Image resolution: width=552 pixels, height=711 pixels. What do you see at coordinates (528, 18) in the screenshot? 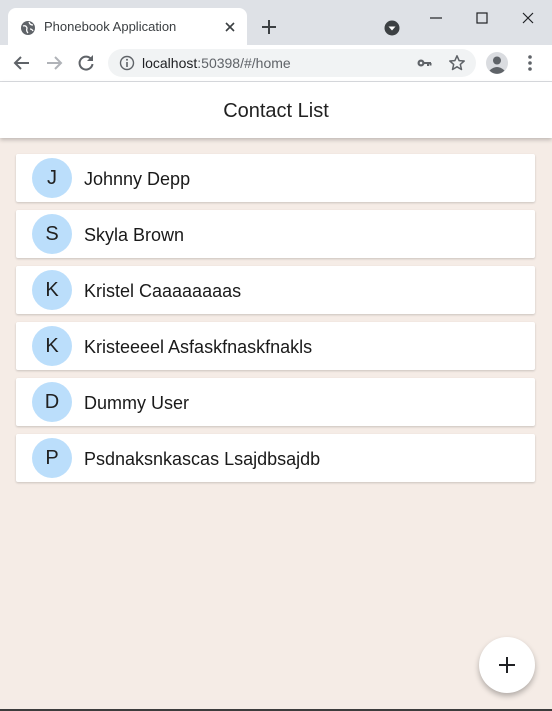
I see `close-window-icon` at bounding box center [528, 18].